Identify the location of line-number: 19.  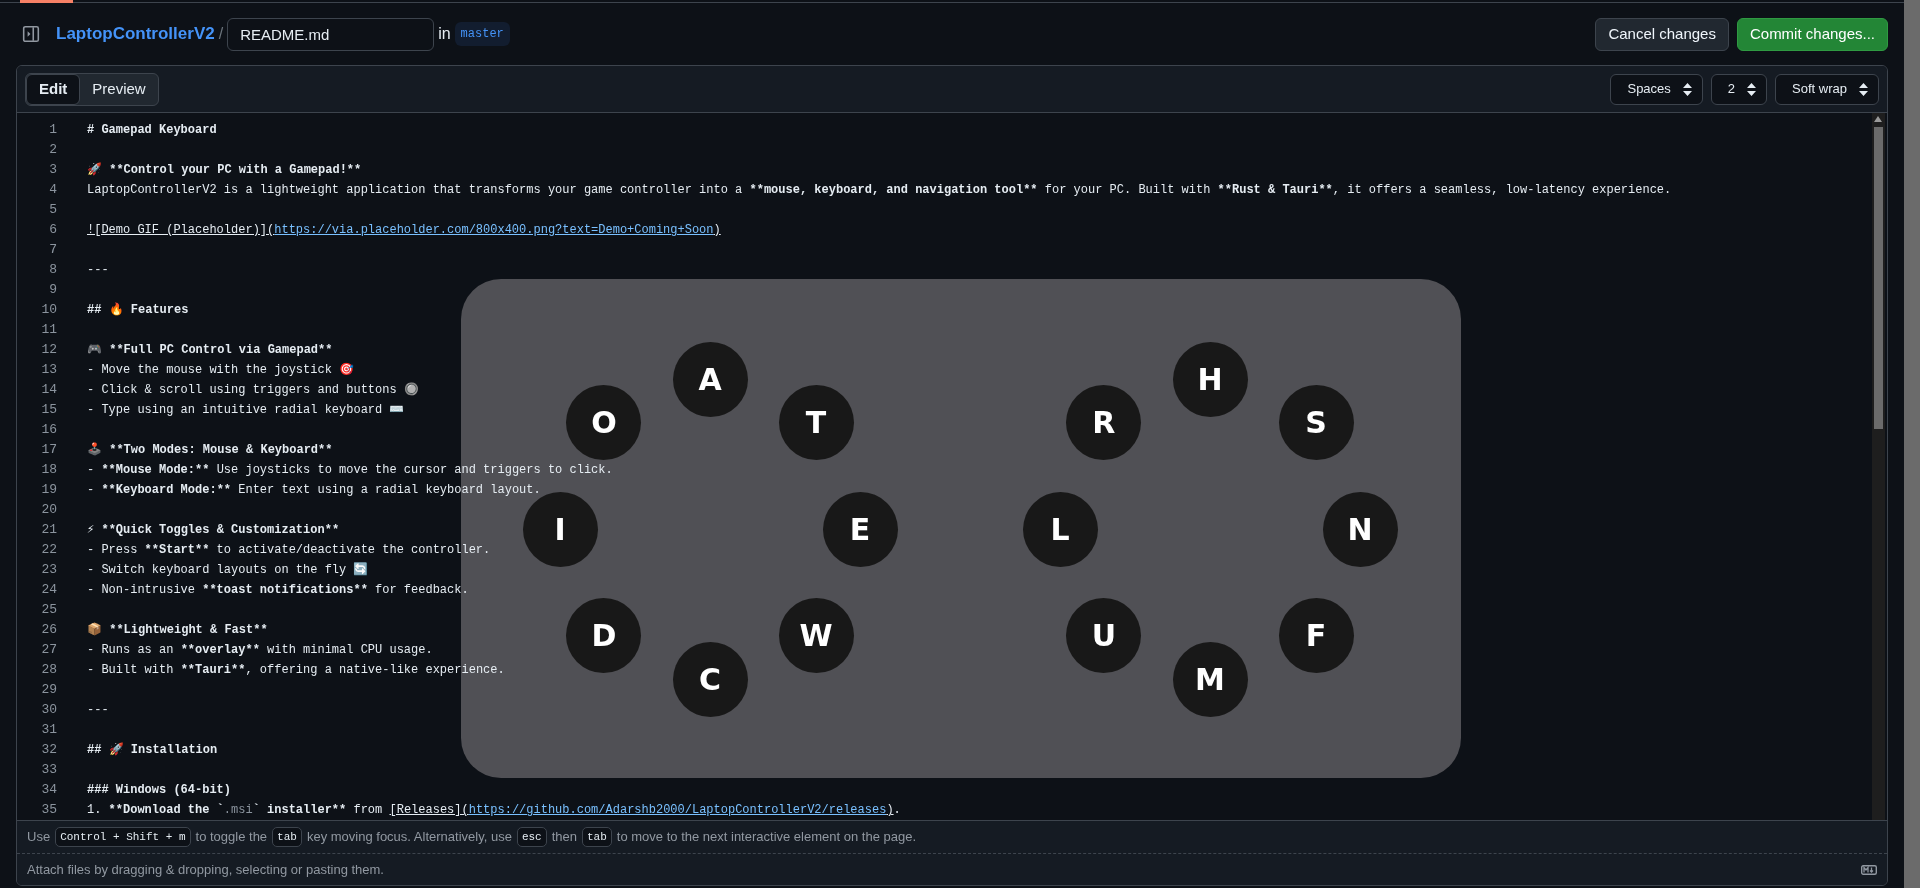
(48, 490).